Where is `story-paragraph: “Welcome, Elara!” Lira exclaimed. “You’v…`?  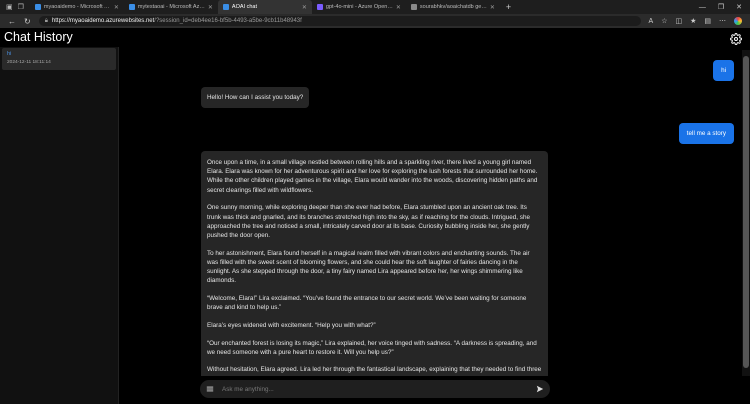
story-paragraph: “Welcome, Elara!” Lira exclaimed. “You’v… is located at coordinates (367, 303).